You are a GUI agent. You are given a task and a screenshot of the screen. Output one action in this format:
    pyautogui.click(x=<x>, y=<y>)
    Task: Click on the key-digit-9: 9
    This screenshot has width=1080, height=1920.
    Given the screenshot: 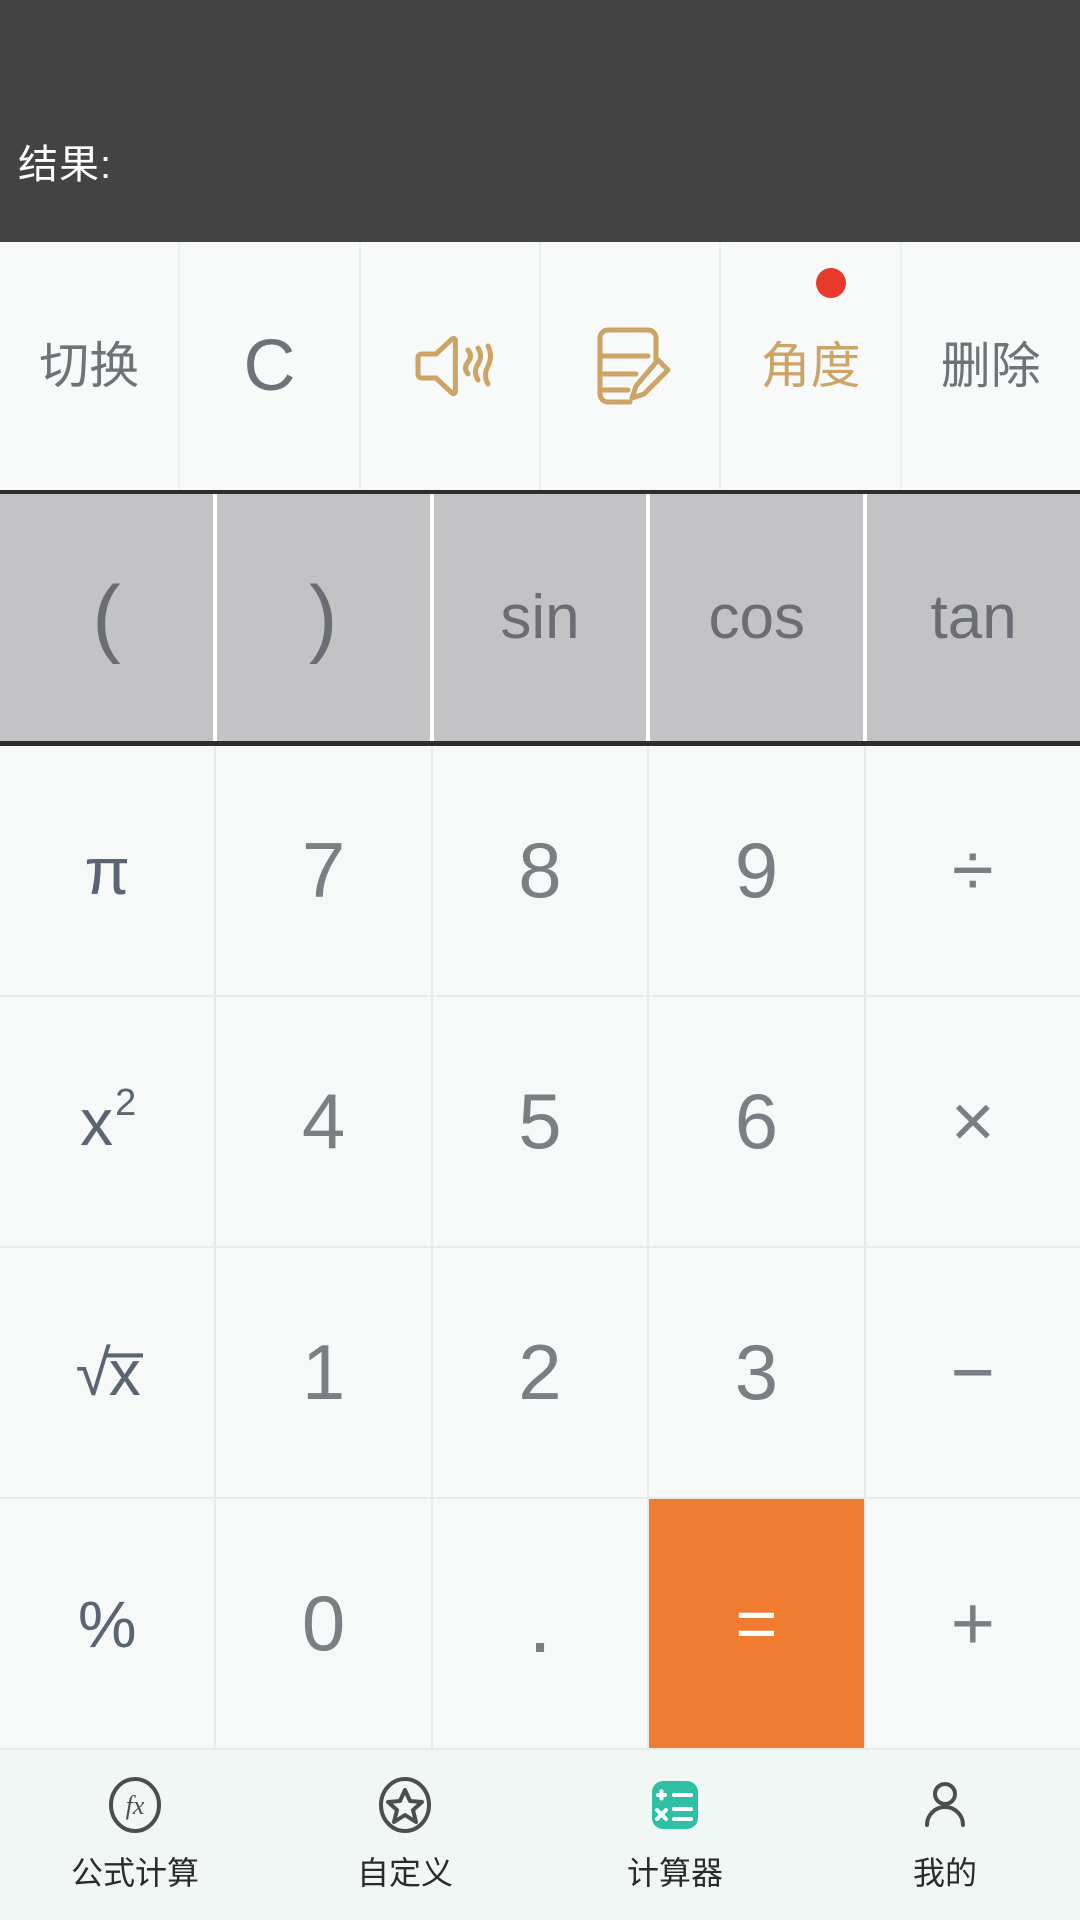 What is the action you would take?
    pyautogui.click(x=756, y=870)
    